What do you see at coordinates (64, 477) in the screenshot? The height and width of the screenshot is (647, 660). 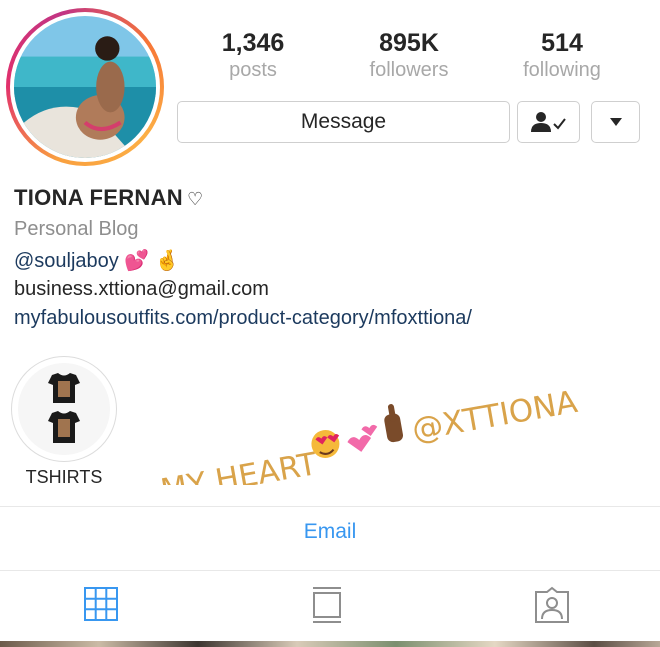 I see `highlight-label: TSHIRTS` at bounding box center [64, 477].